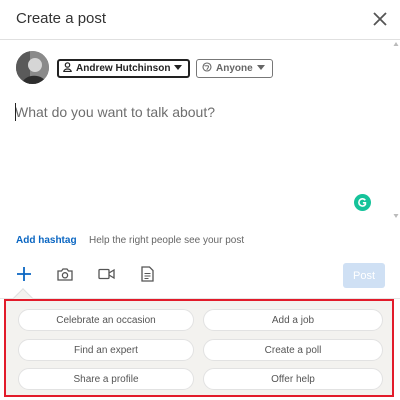 This screenshot has height=400, width=400. Describe the element at coordinates (106, 274) in the screenshot. I see `video-icon` at that location.